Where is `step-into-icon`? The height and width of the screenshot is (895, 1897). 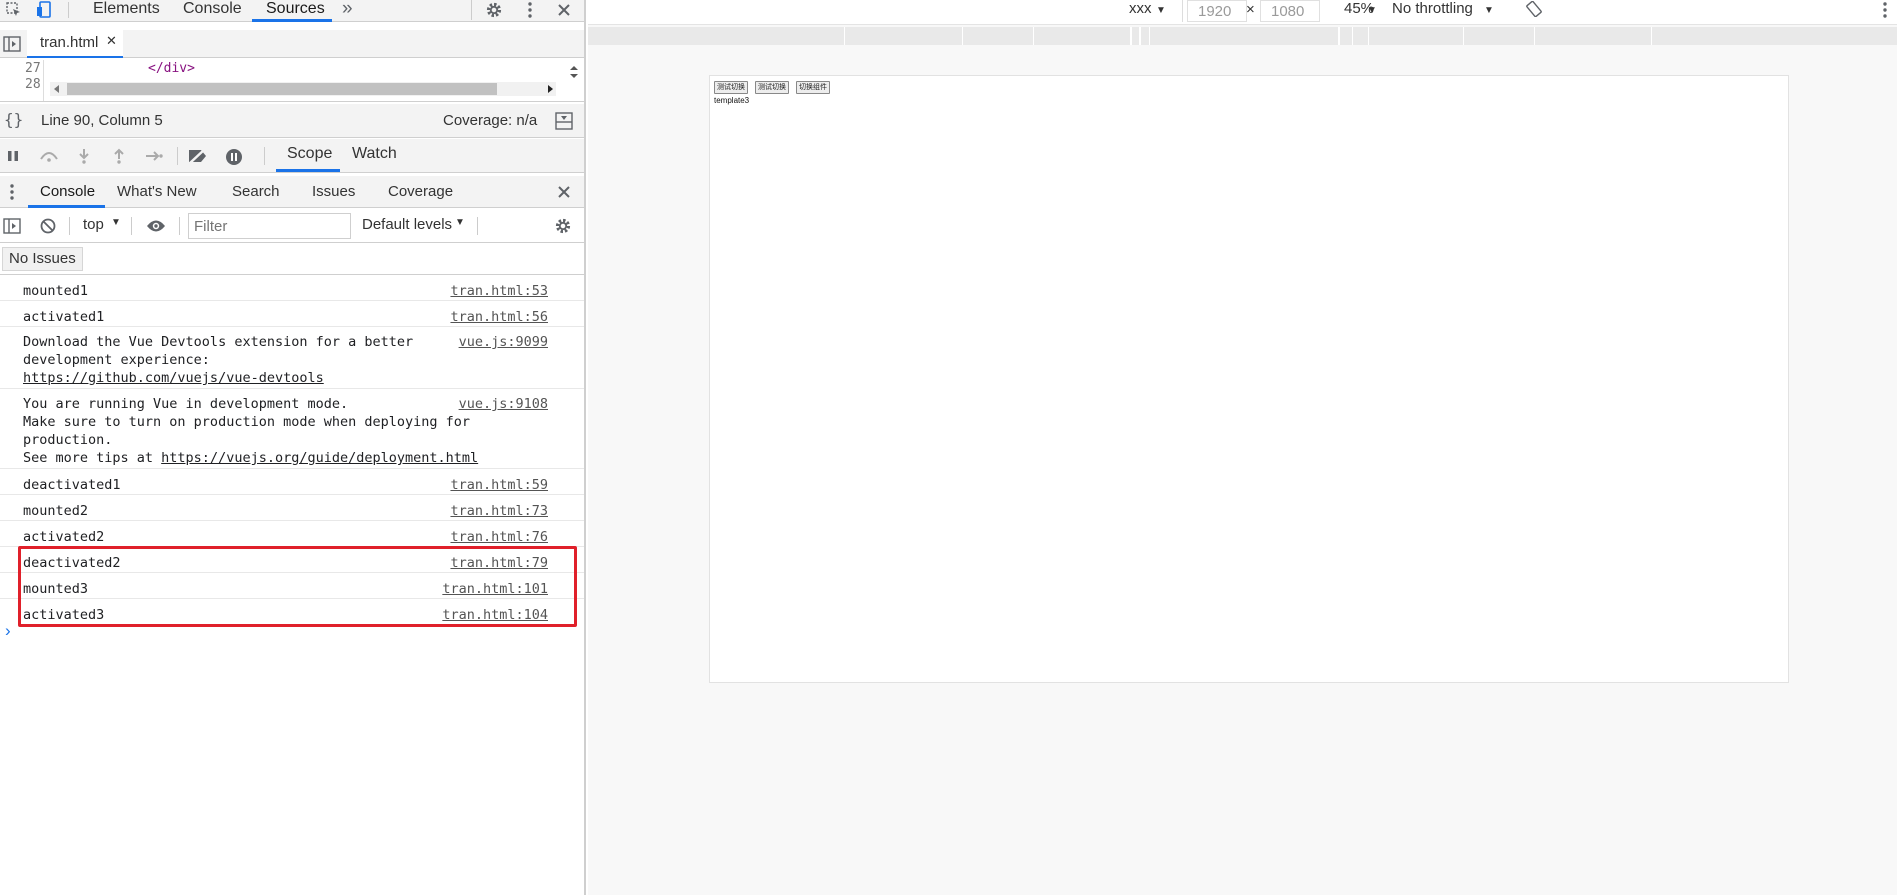 step-into-icon is located at coordinates (84, 156).